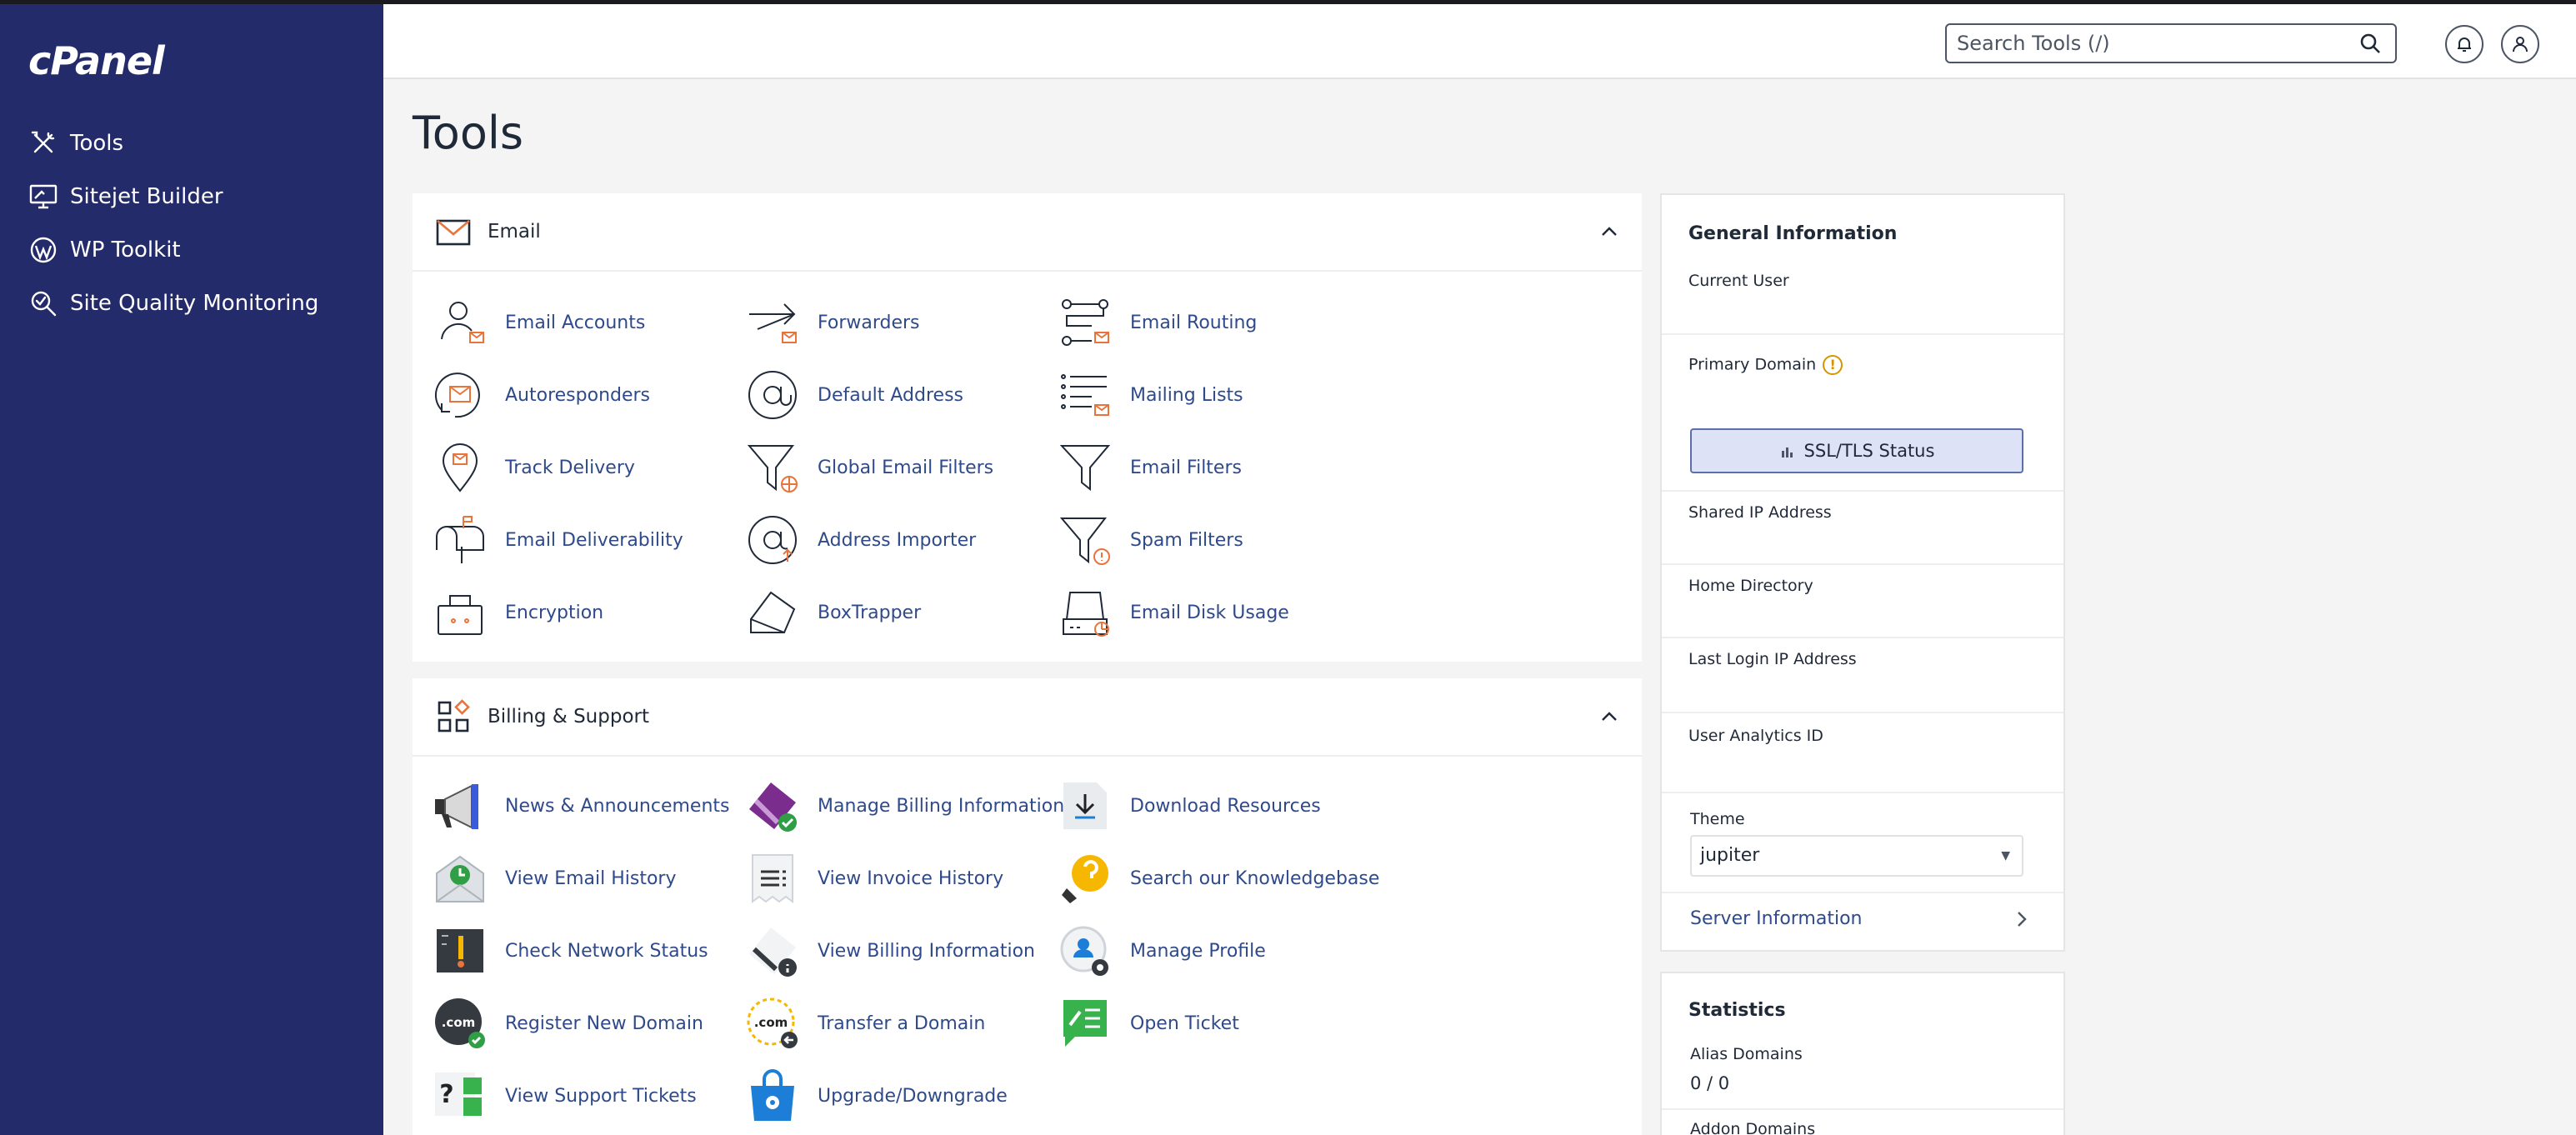  Describe the element at coordinates (1218, 879) in the screenshot. I see `tool-search-knowledgebase: Search our Knowledgebase` at that location.